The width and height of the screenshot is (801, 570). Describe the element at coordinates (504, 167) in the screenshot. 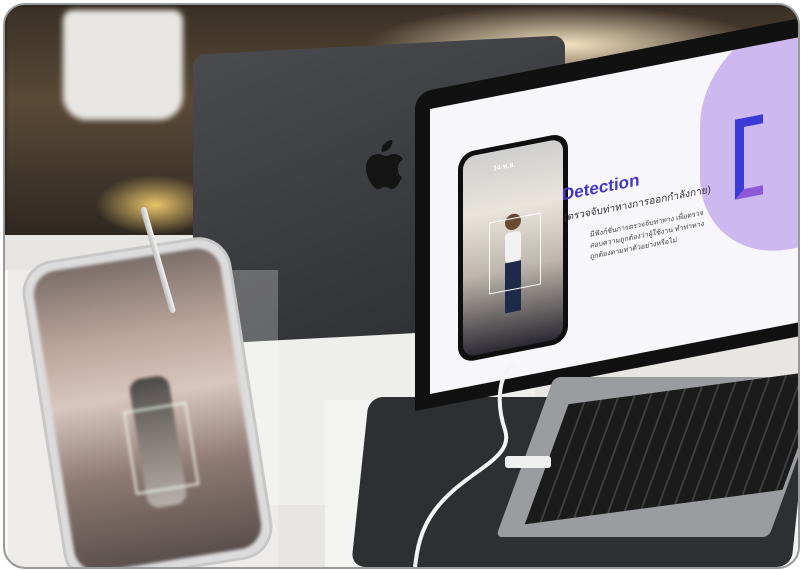

I see `phone-time-label: 14 พ.ย.` at that location.